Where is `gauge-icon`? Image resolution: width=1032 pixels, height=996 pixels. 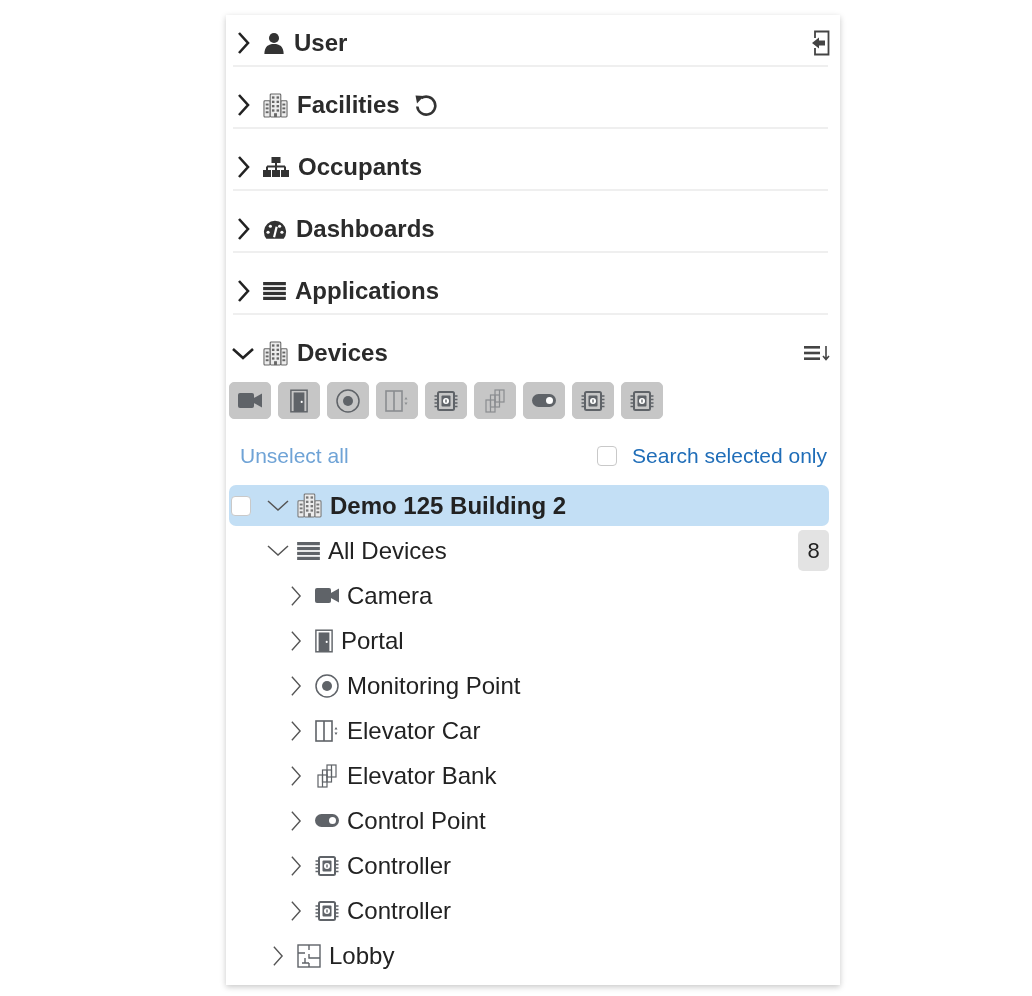
gauge-icon is located at coordinates (275, 229).